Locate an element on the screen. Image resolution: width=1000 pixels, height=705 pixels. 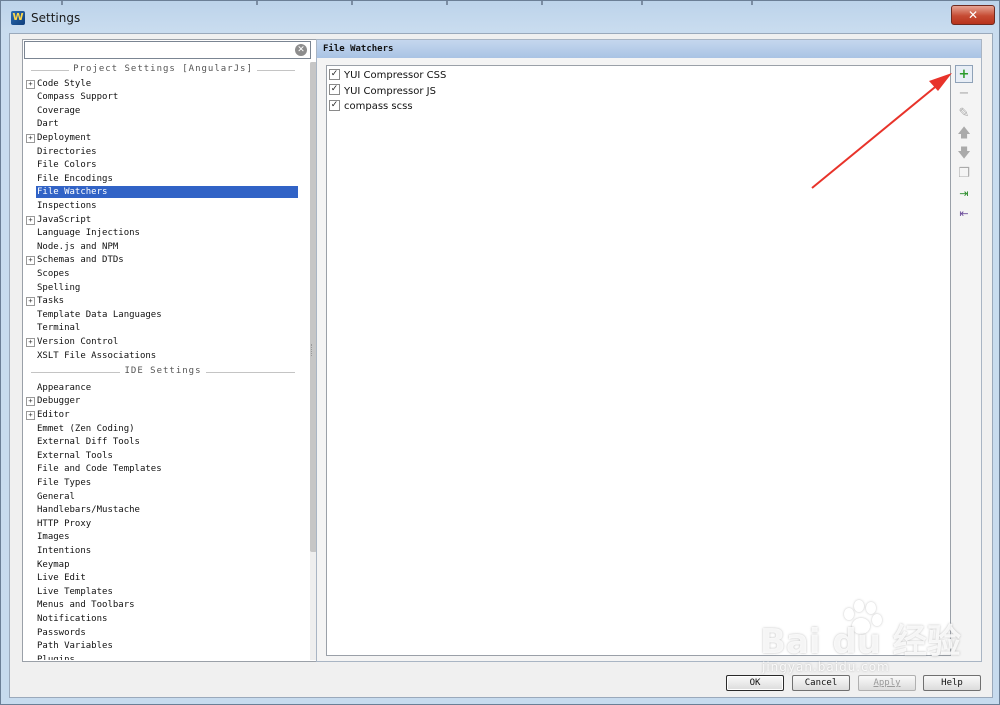
tree-item-label: Notifications is located at coordinates (72, 619).